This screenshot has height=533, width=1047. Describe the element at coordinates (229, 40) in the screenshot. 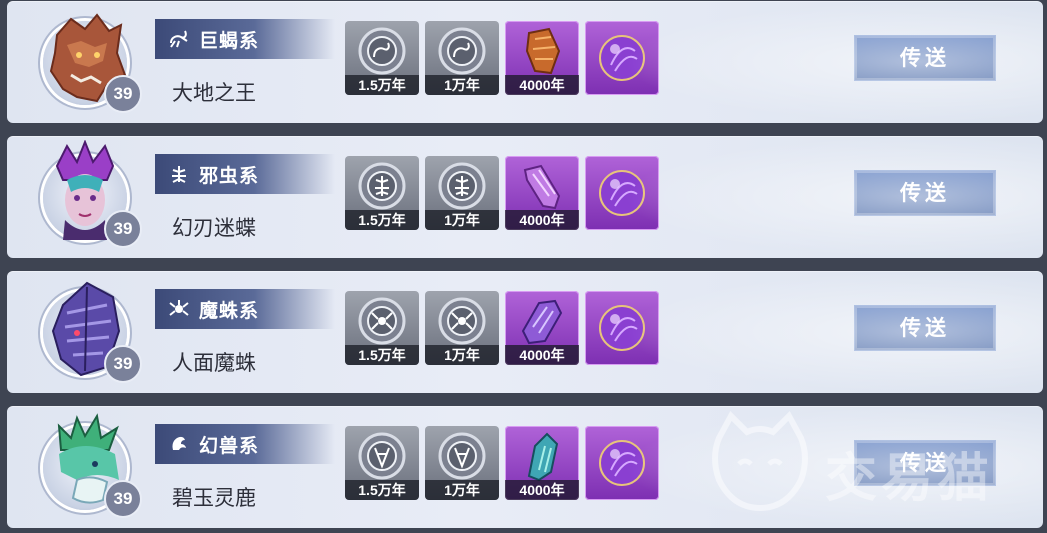

I see `faction-name: 巨蝎系` at that location.